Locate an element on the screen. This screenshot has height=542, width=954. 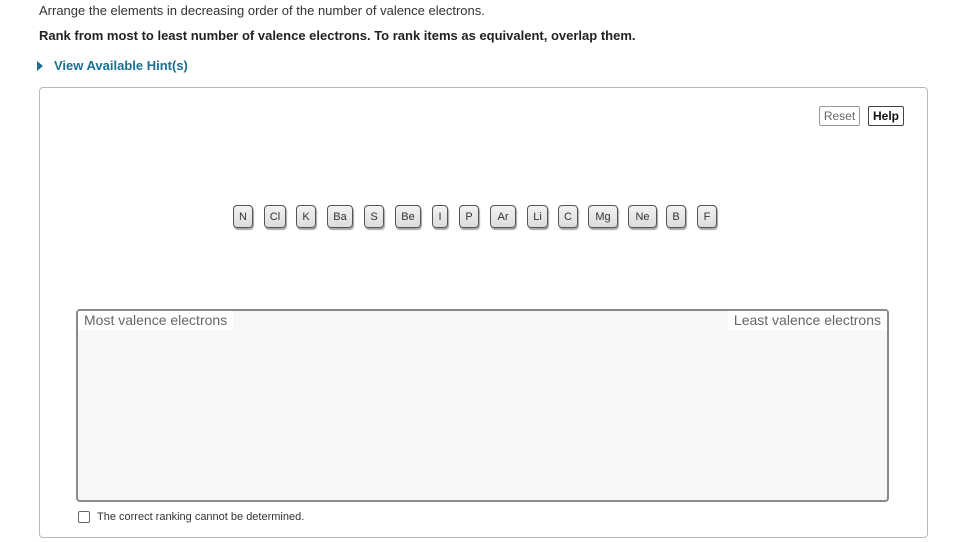
element-tile: K is located at coordinates (306, 216).